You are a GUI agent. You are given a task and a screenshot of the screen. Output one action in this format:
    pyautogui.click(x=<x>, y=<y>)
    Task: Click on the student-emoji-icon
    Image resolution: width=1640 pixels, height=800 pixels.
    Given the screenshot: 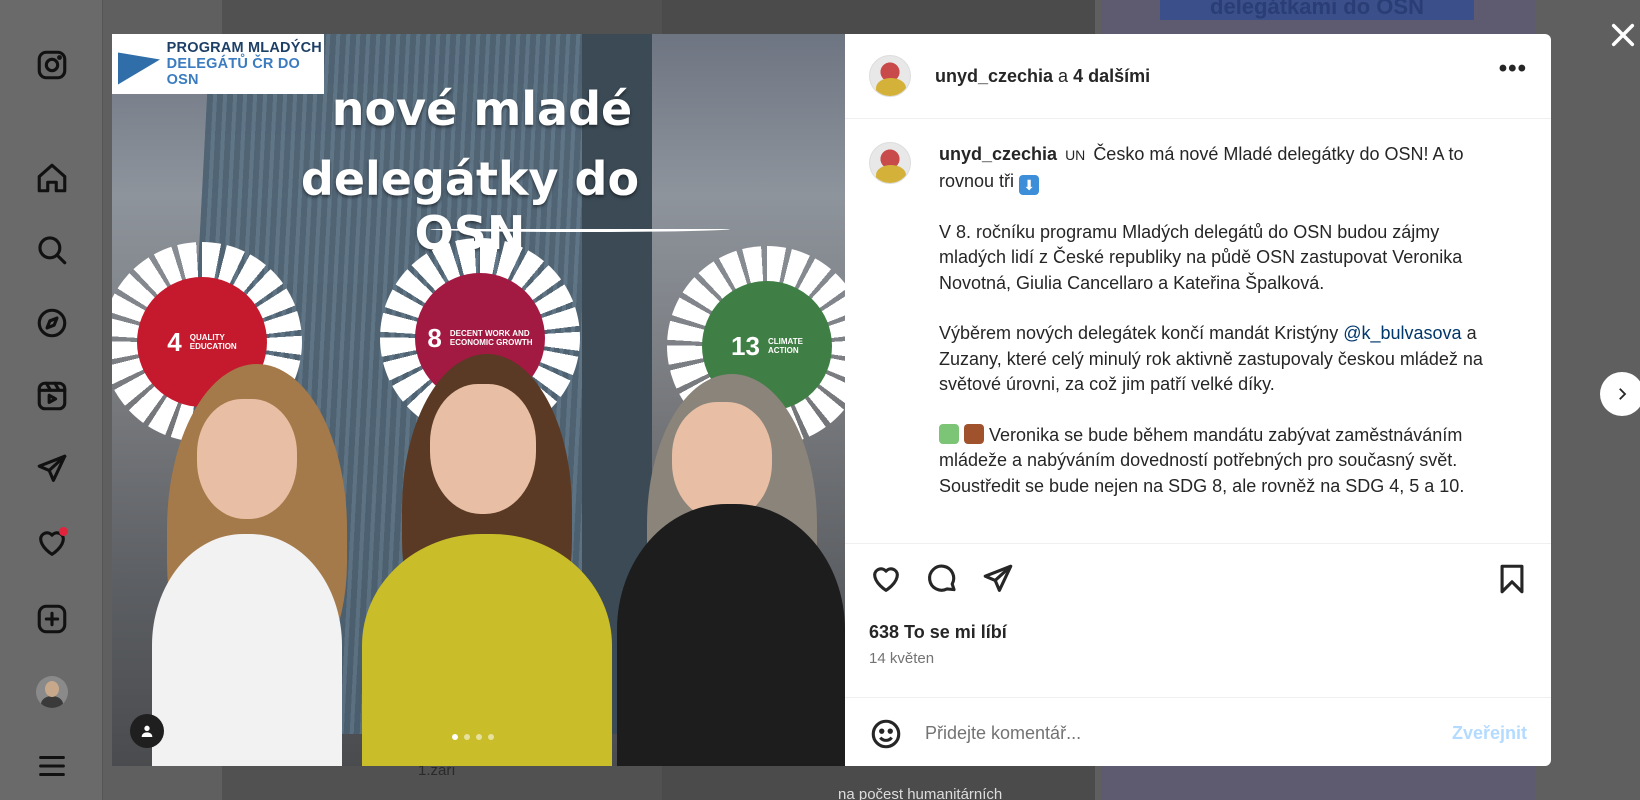 What is the action you would take?
    pyautogui.click(x=949, y=433)
    